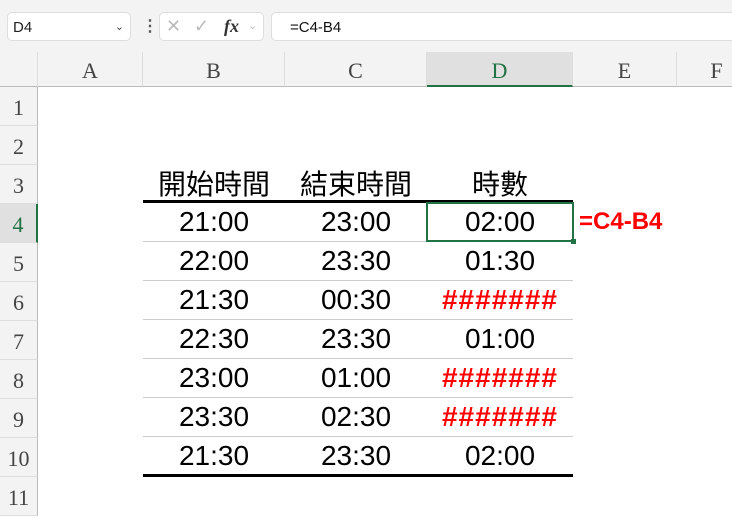 This screenshot has height=519, width=732. What do you see at coordinates (150, 26) in the screenshot?
I see `more-options-icon: ⋮` at bounding box center [150, 26].